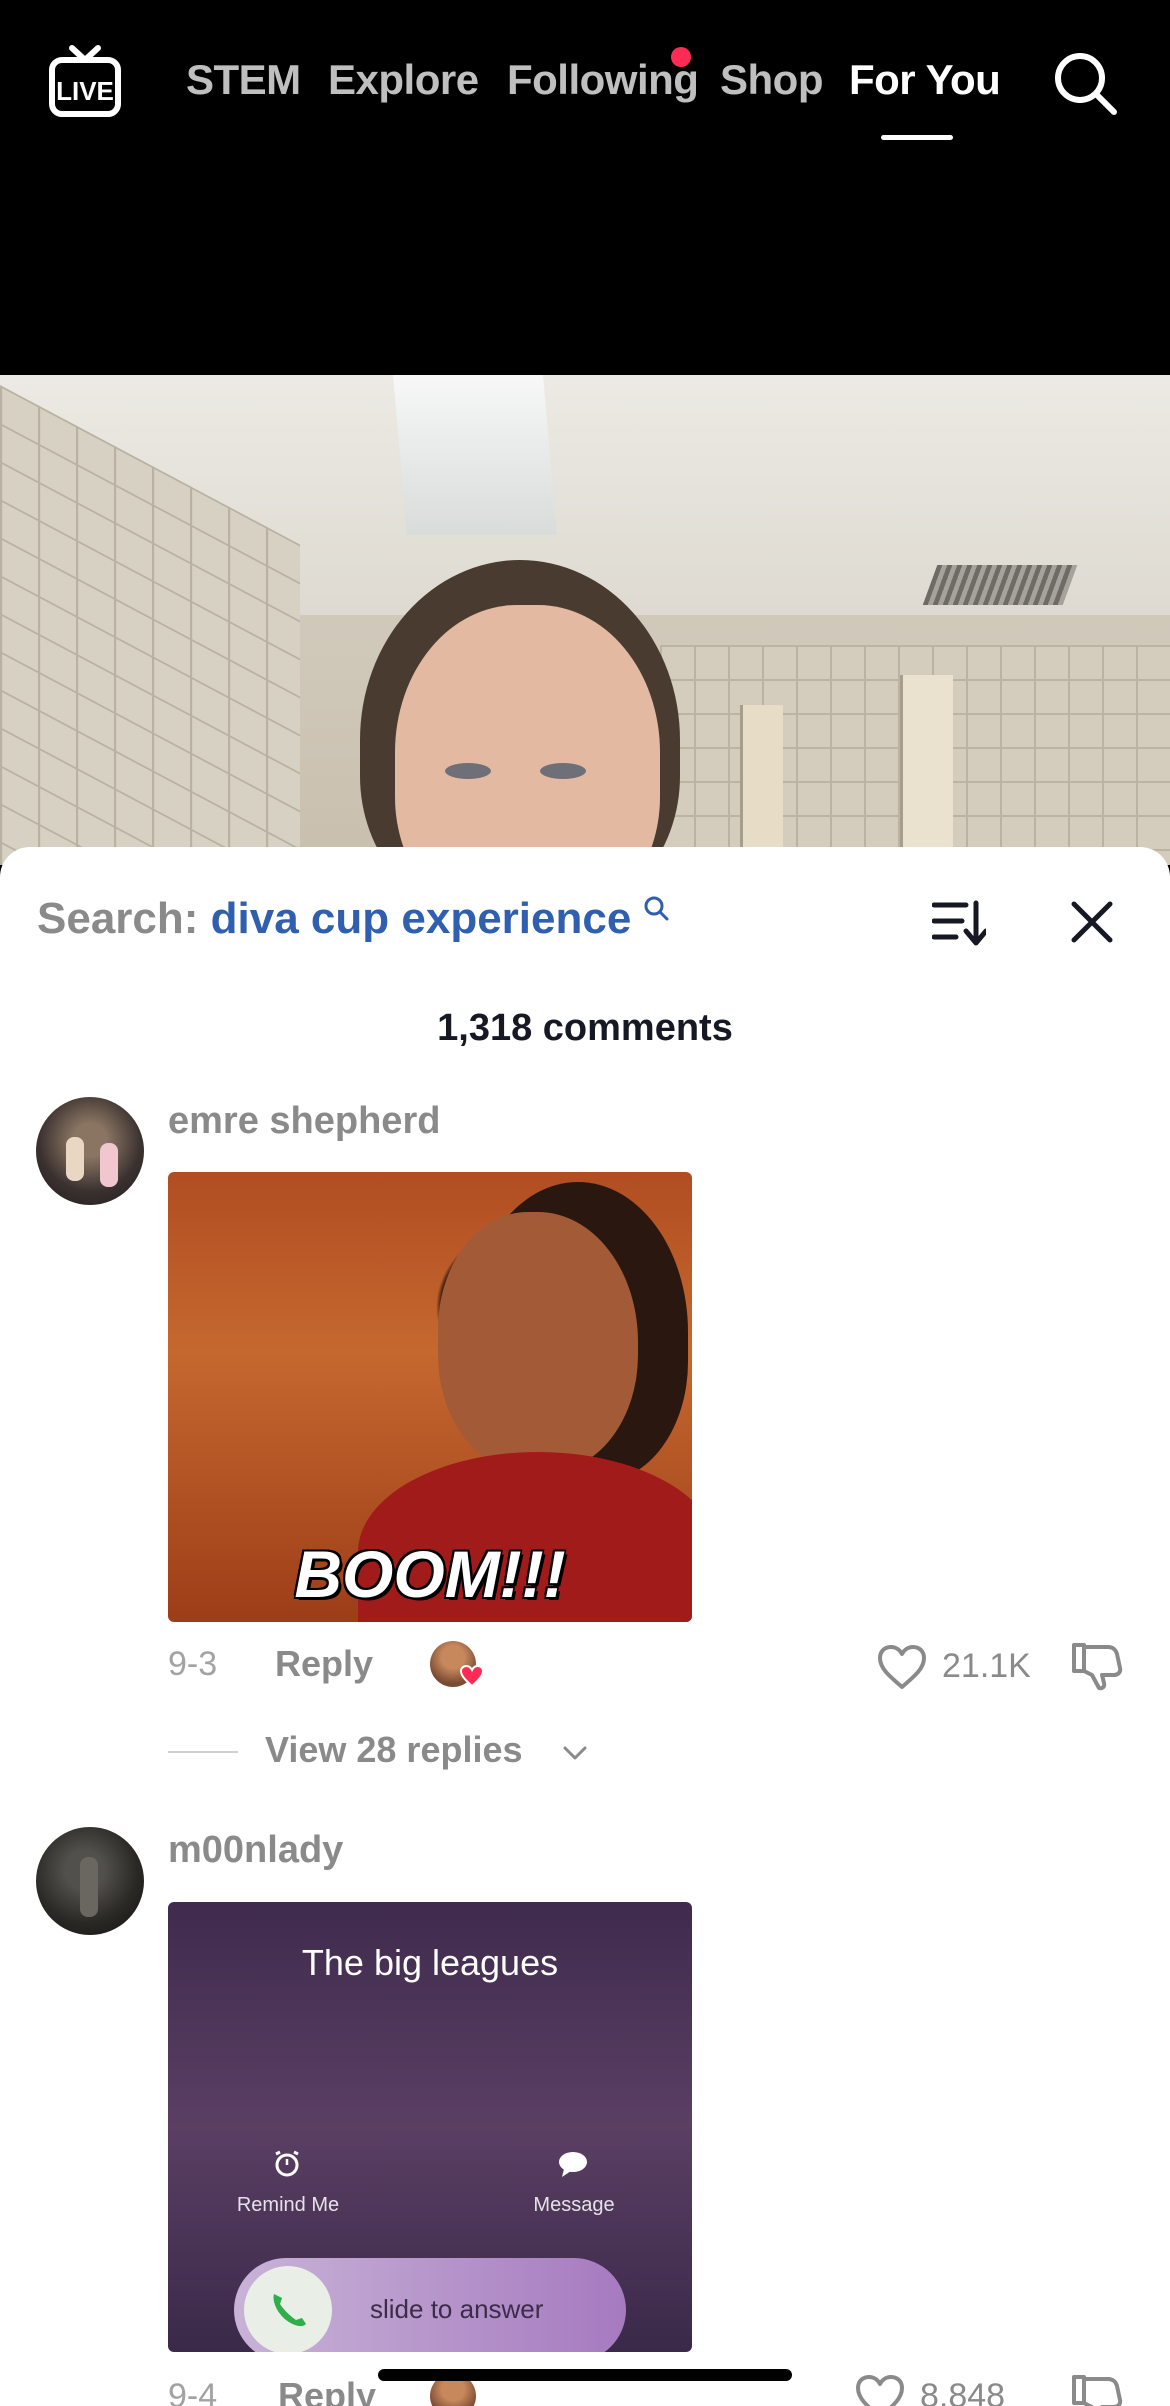  Describe the element at coordinates (304, 1121) in the screenshot. I see `comment-username: emre shepherd` at that location.